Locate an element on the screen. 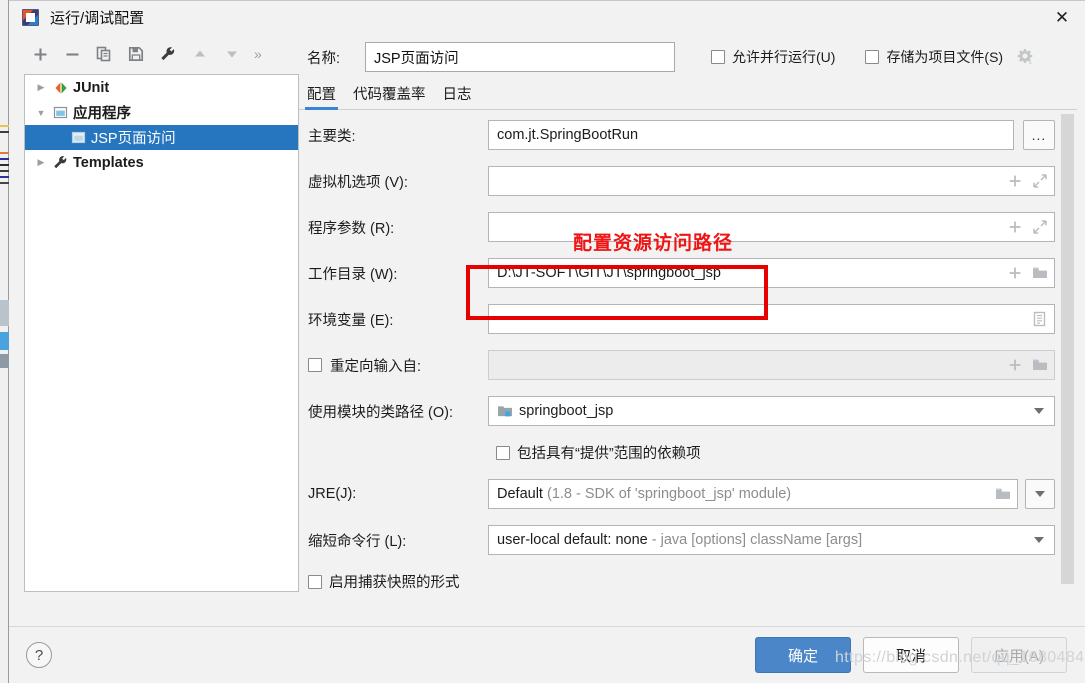 This screenshot has width=1085, height=683. use-classpath-of-module-value: springboot_jsp is located at coordinates (566, 411).